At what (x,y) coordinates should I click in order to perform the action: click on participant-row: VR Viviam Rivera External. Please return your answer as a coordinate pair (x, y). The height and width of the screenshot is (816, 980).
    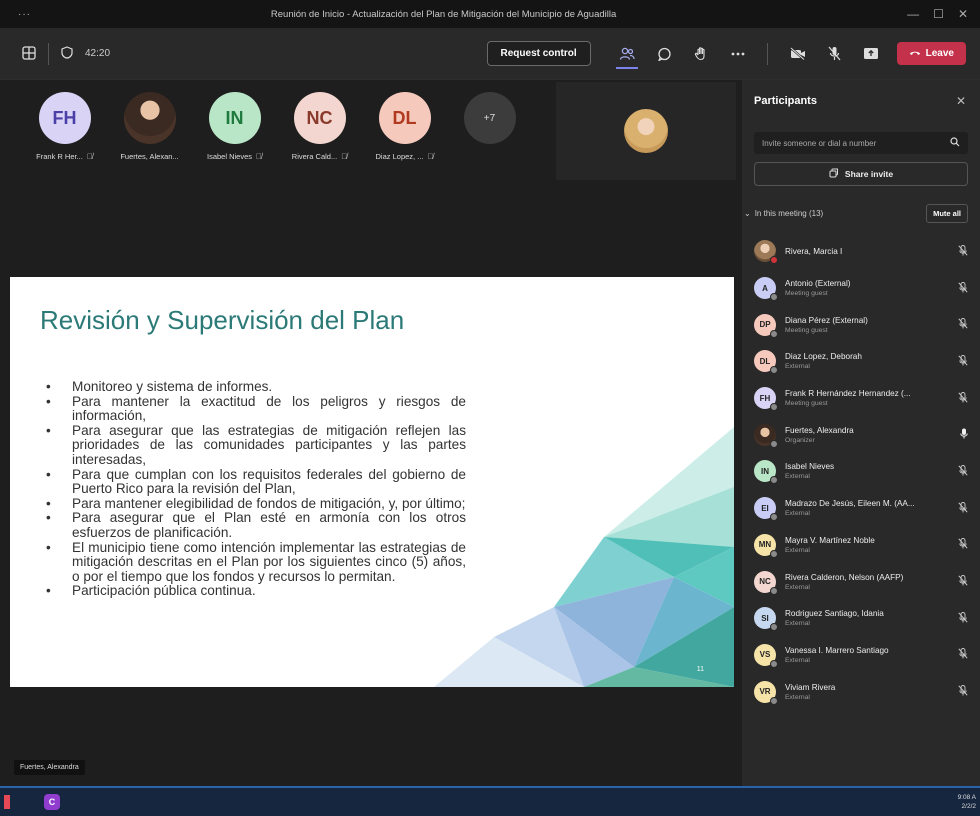
    Looking at the image, I should click on (861, 691).